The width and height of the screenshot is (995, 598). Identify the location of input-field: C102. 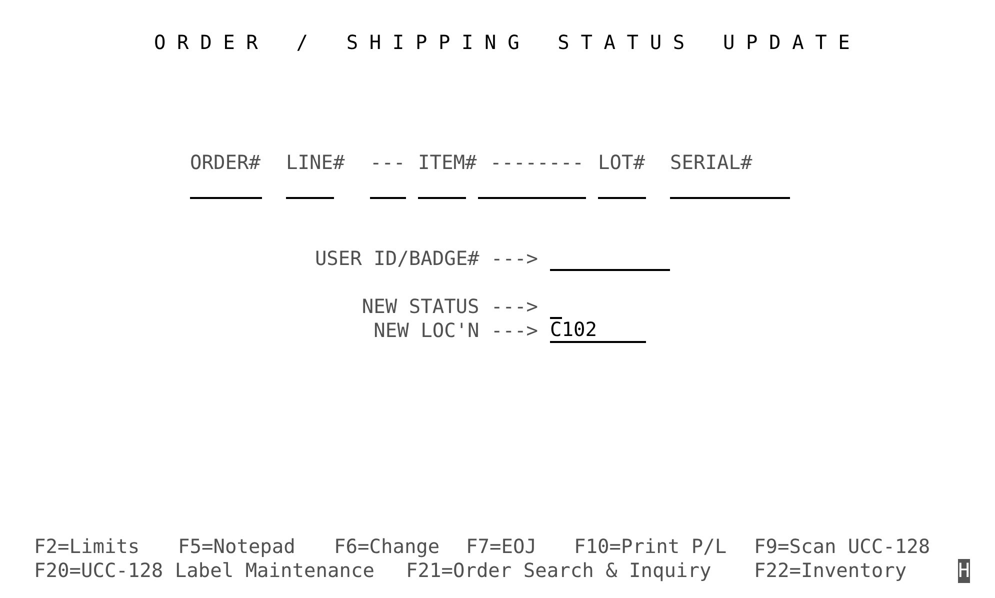
(598, 331).